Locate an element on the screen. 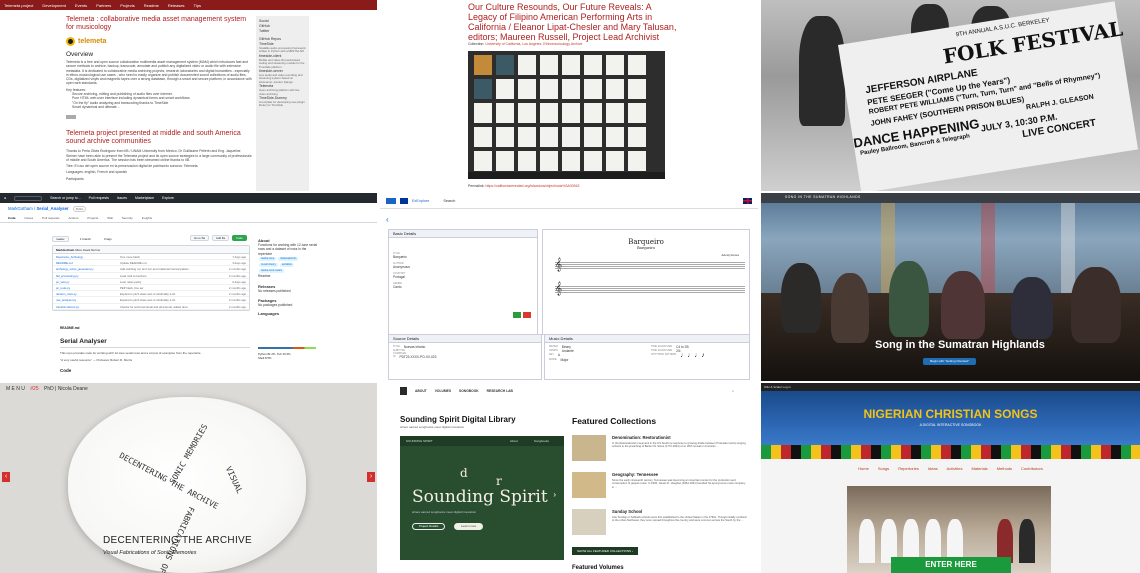  language-item: Shell 8.5% is located at coordinates (264, 358).